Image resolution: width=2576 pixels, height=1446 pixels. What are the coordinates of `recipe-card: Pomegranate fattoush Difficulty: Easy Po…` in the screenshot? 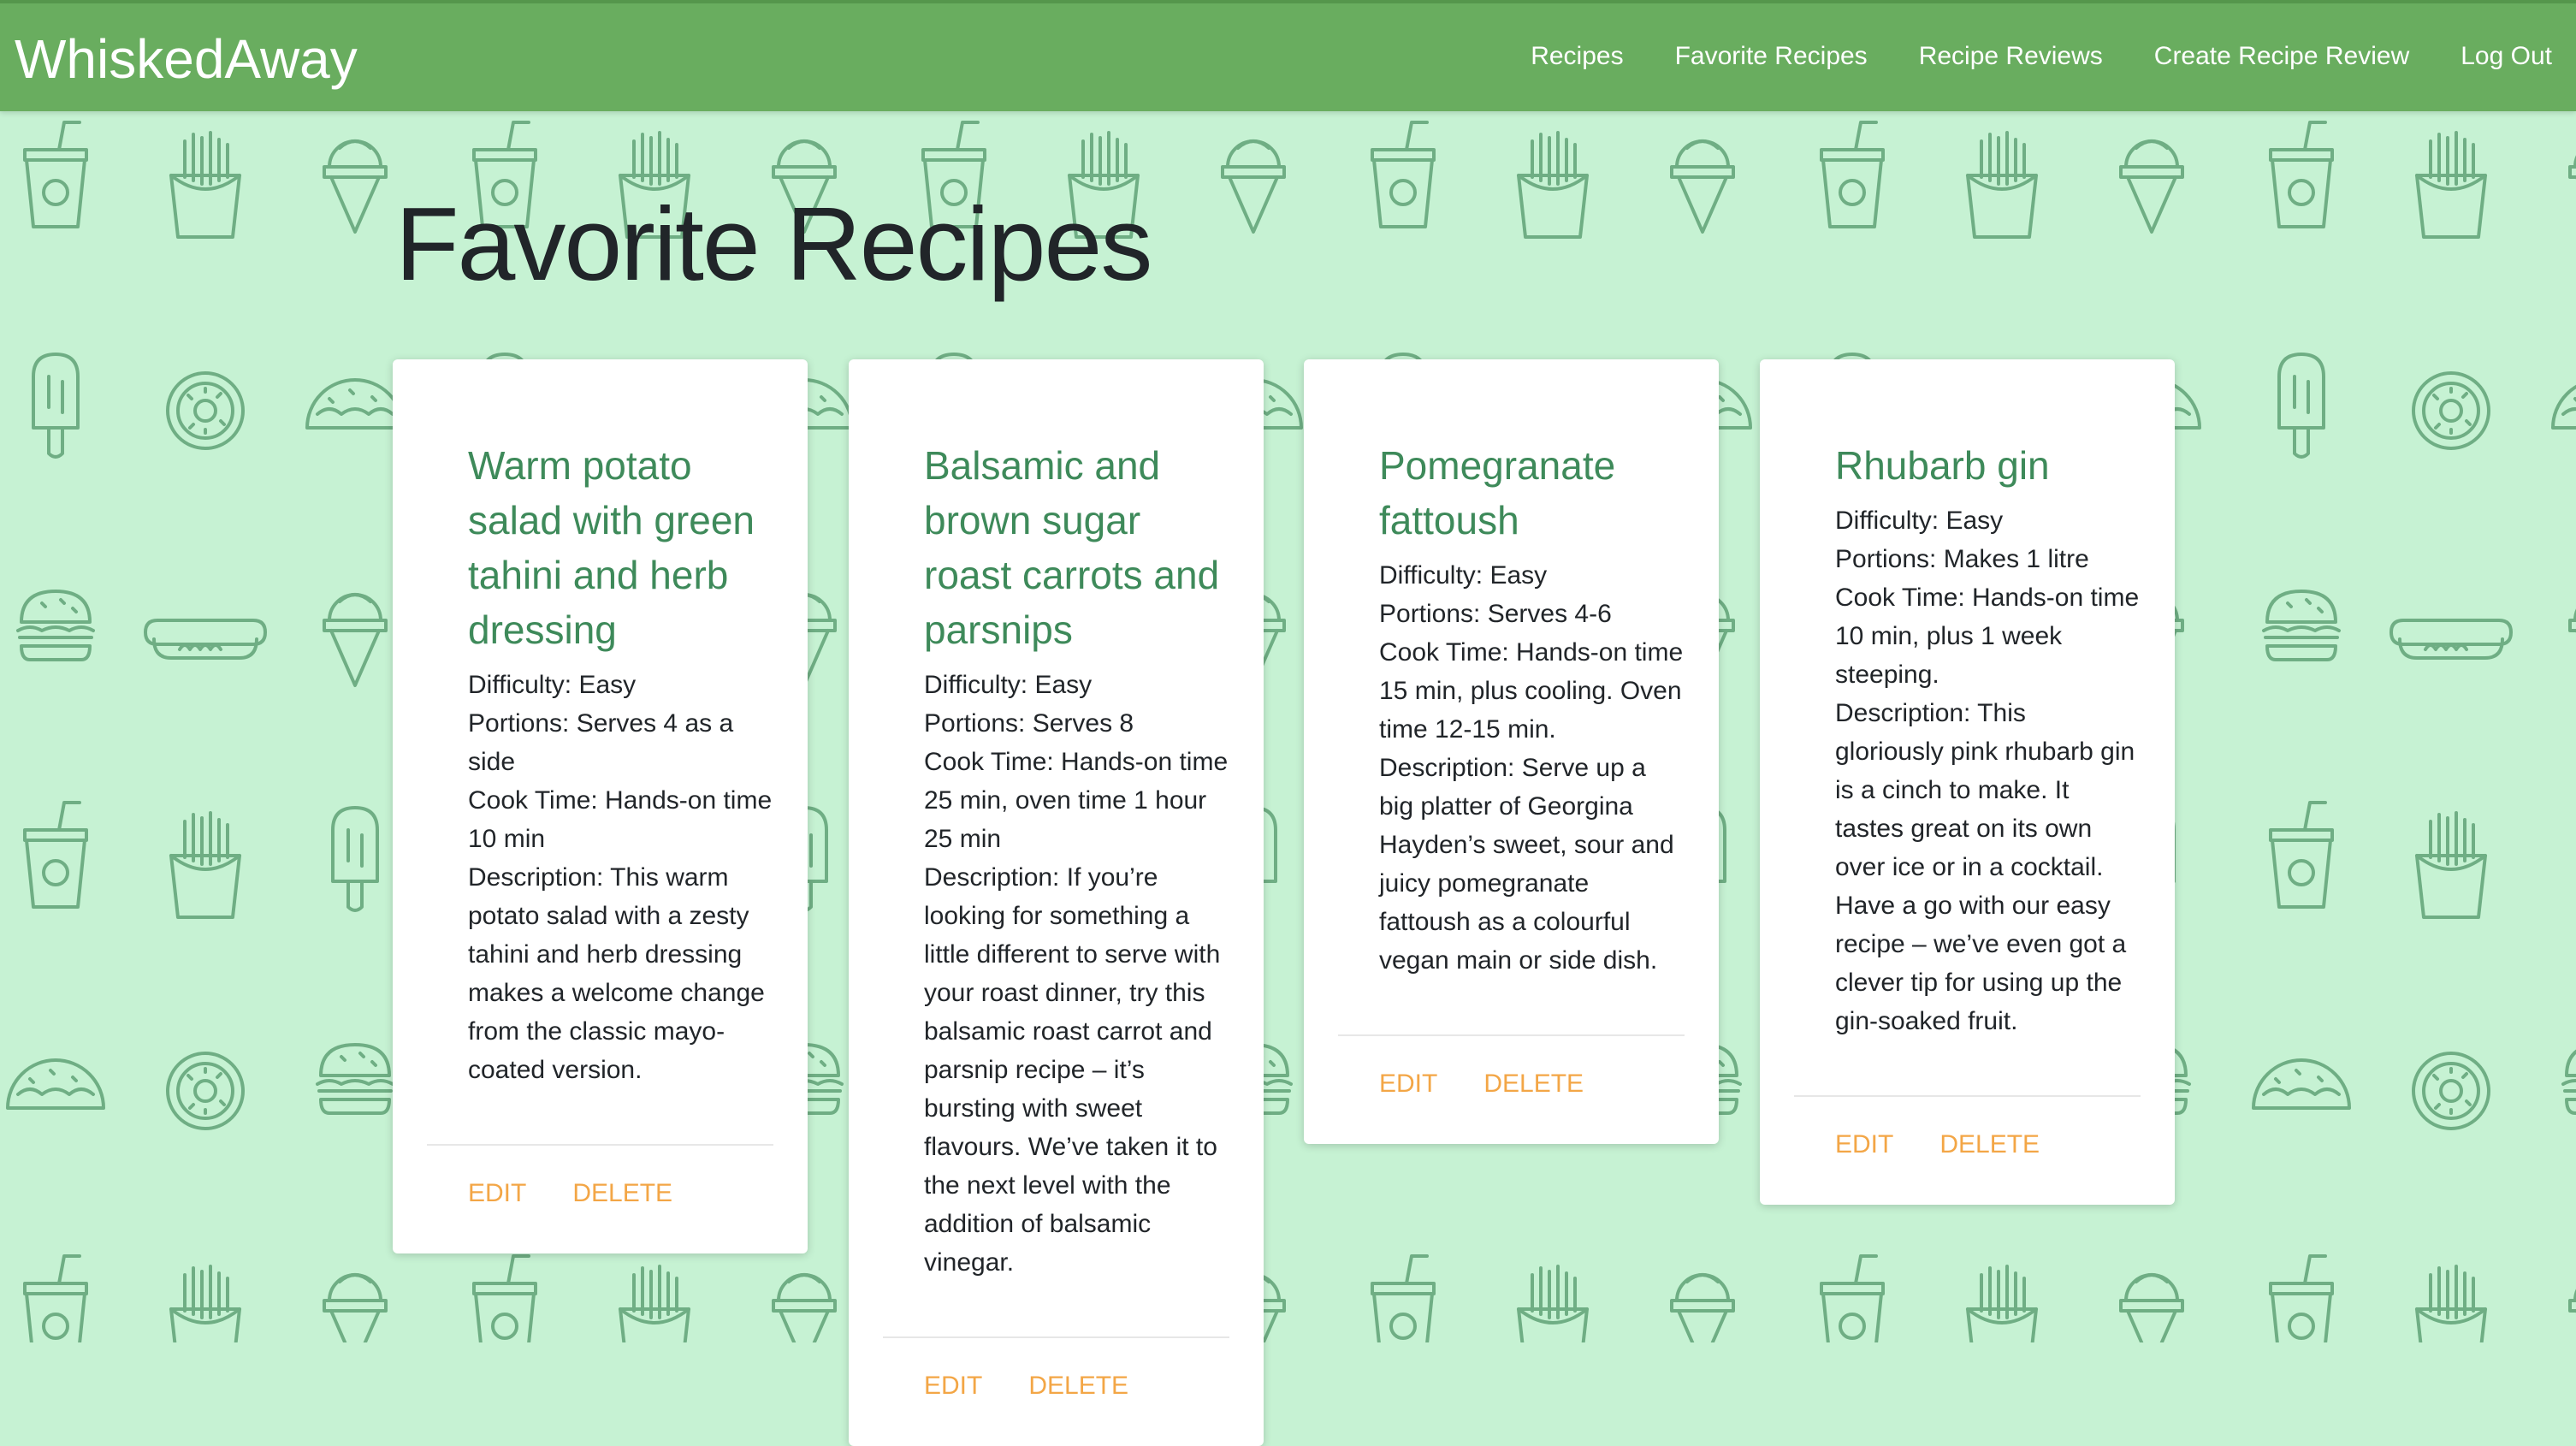 It's located at (1511, 752).